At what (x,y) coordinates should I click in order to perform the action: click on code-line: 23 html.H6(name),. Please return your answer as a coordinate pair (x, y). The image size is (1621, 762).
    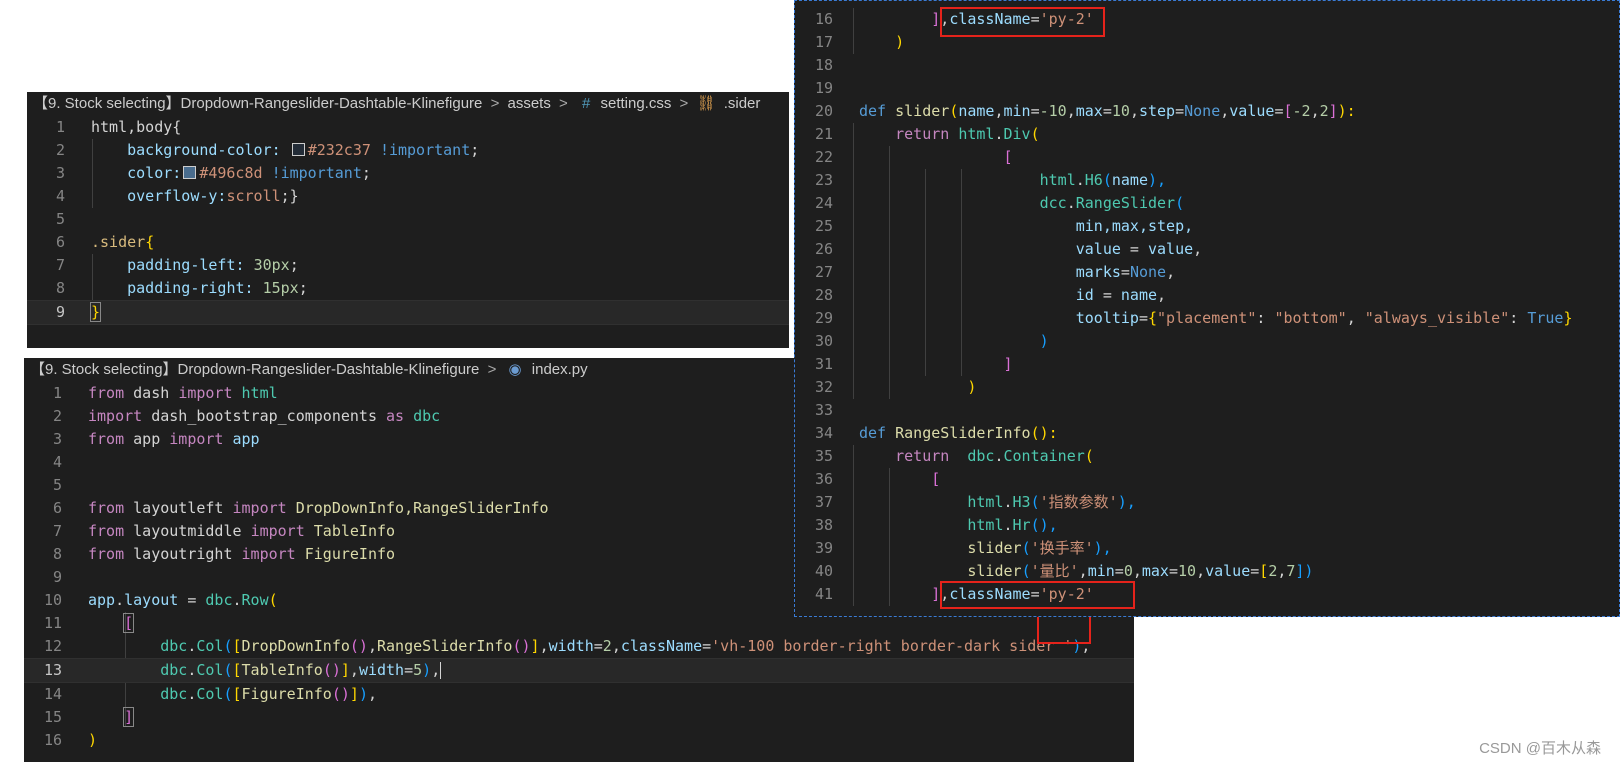
    Looking at the image, I should click on (990, 180).